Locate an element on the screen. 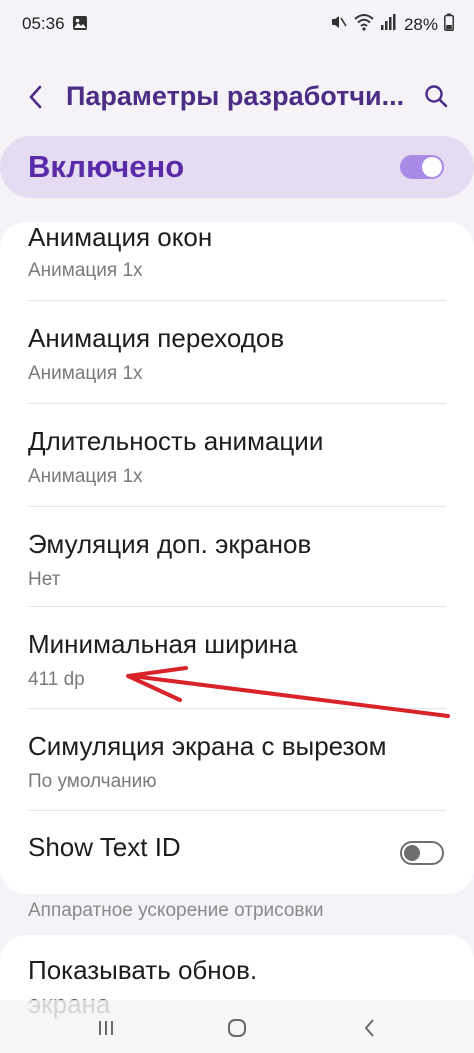 The image size is (474, 1053). master-toggle is located at coordinates (422, 167).